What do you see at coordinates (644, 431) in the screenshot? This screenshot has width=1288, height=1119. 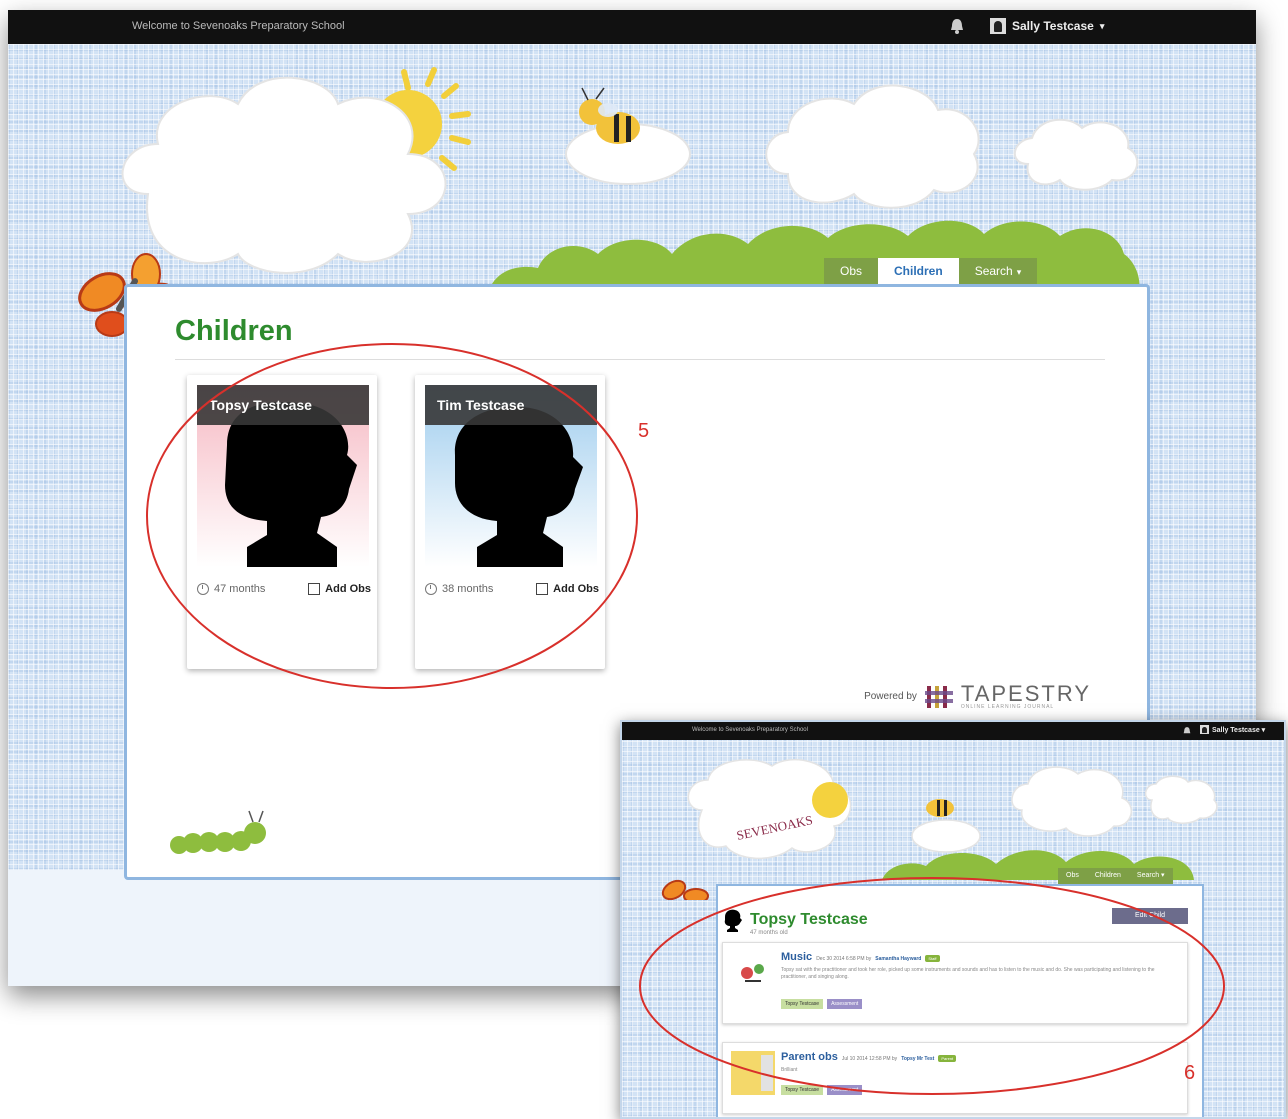 I see `annotation-number: 5` at bounding box center [644, 431].